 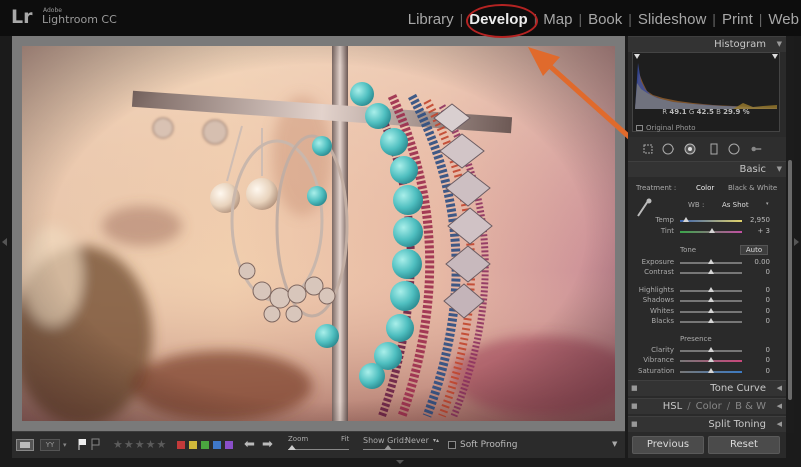 What do you see at coordinates (65, 445) in the screenshot?
I see `view-mode-caret-icon: ▾` at bounding box center [65, 445].